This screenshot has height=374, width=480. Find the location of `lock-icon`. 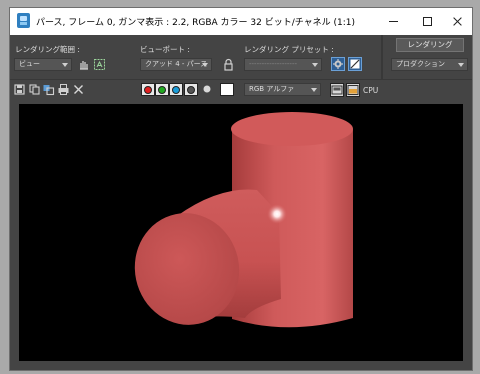

lock-icon is located at coordinates (228, 64).